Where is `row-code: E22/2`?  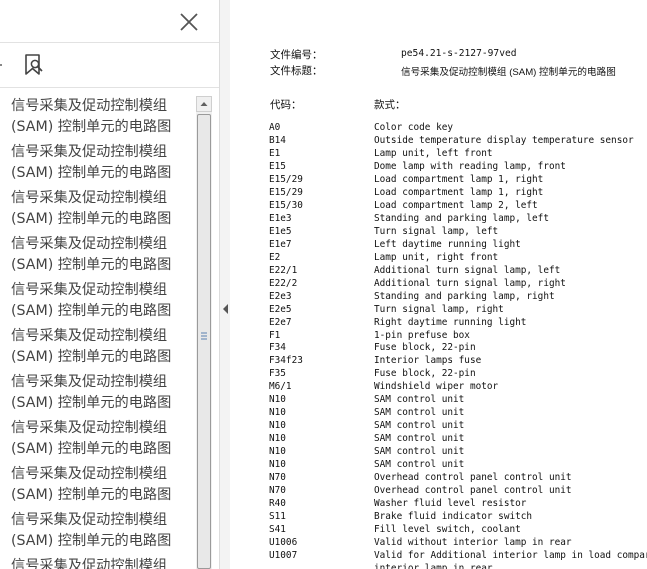 row-code: E22/2 is located at coordinates (283, 283).